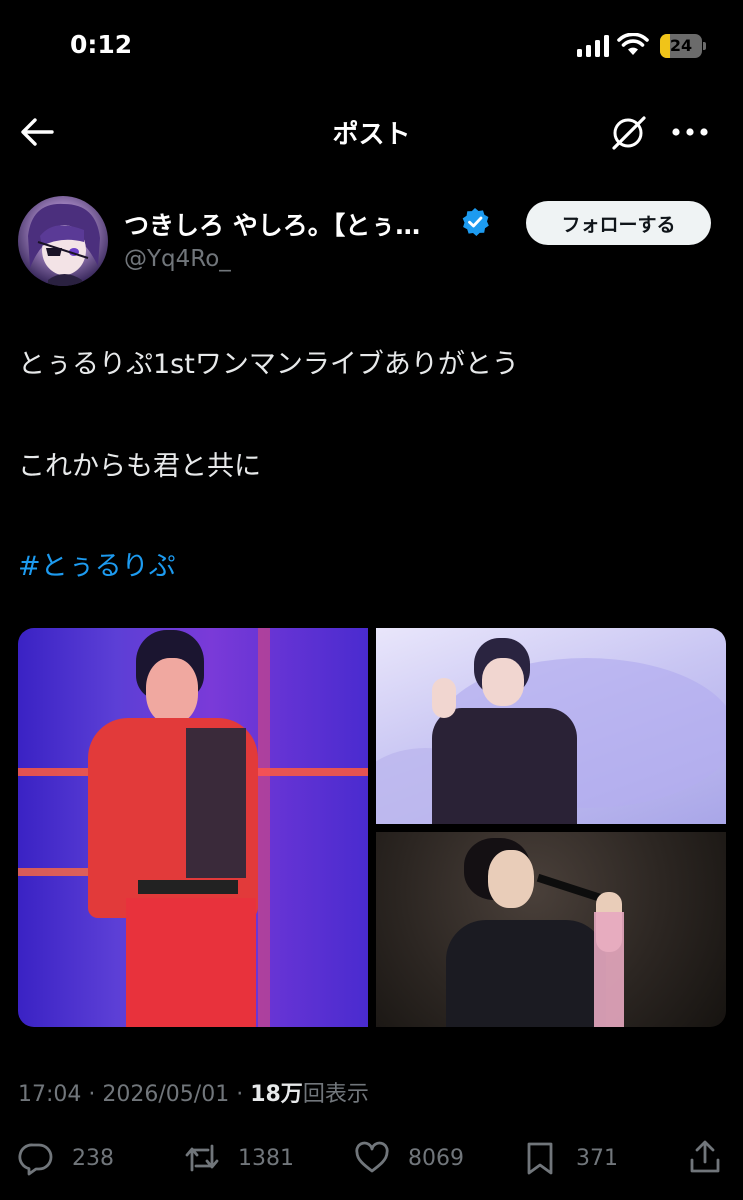  I want to click on battery-icon: 24, so click(683, 46).